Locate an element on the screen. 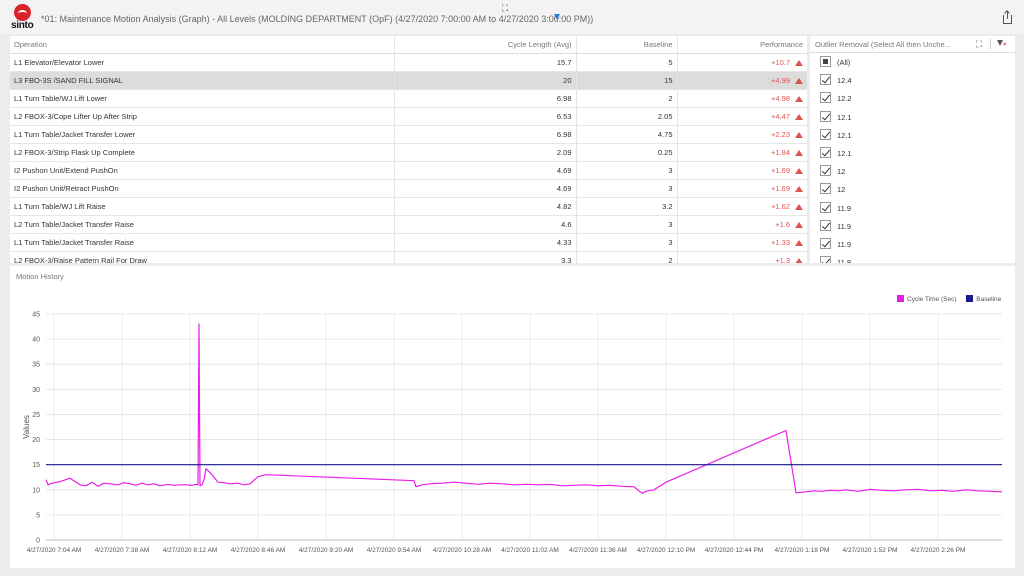 This screenshot has height=576, width=1024. y-tick-label: 5 is located at coordinates (38, 515).